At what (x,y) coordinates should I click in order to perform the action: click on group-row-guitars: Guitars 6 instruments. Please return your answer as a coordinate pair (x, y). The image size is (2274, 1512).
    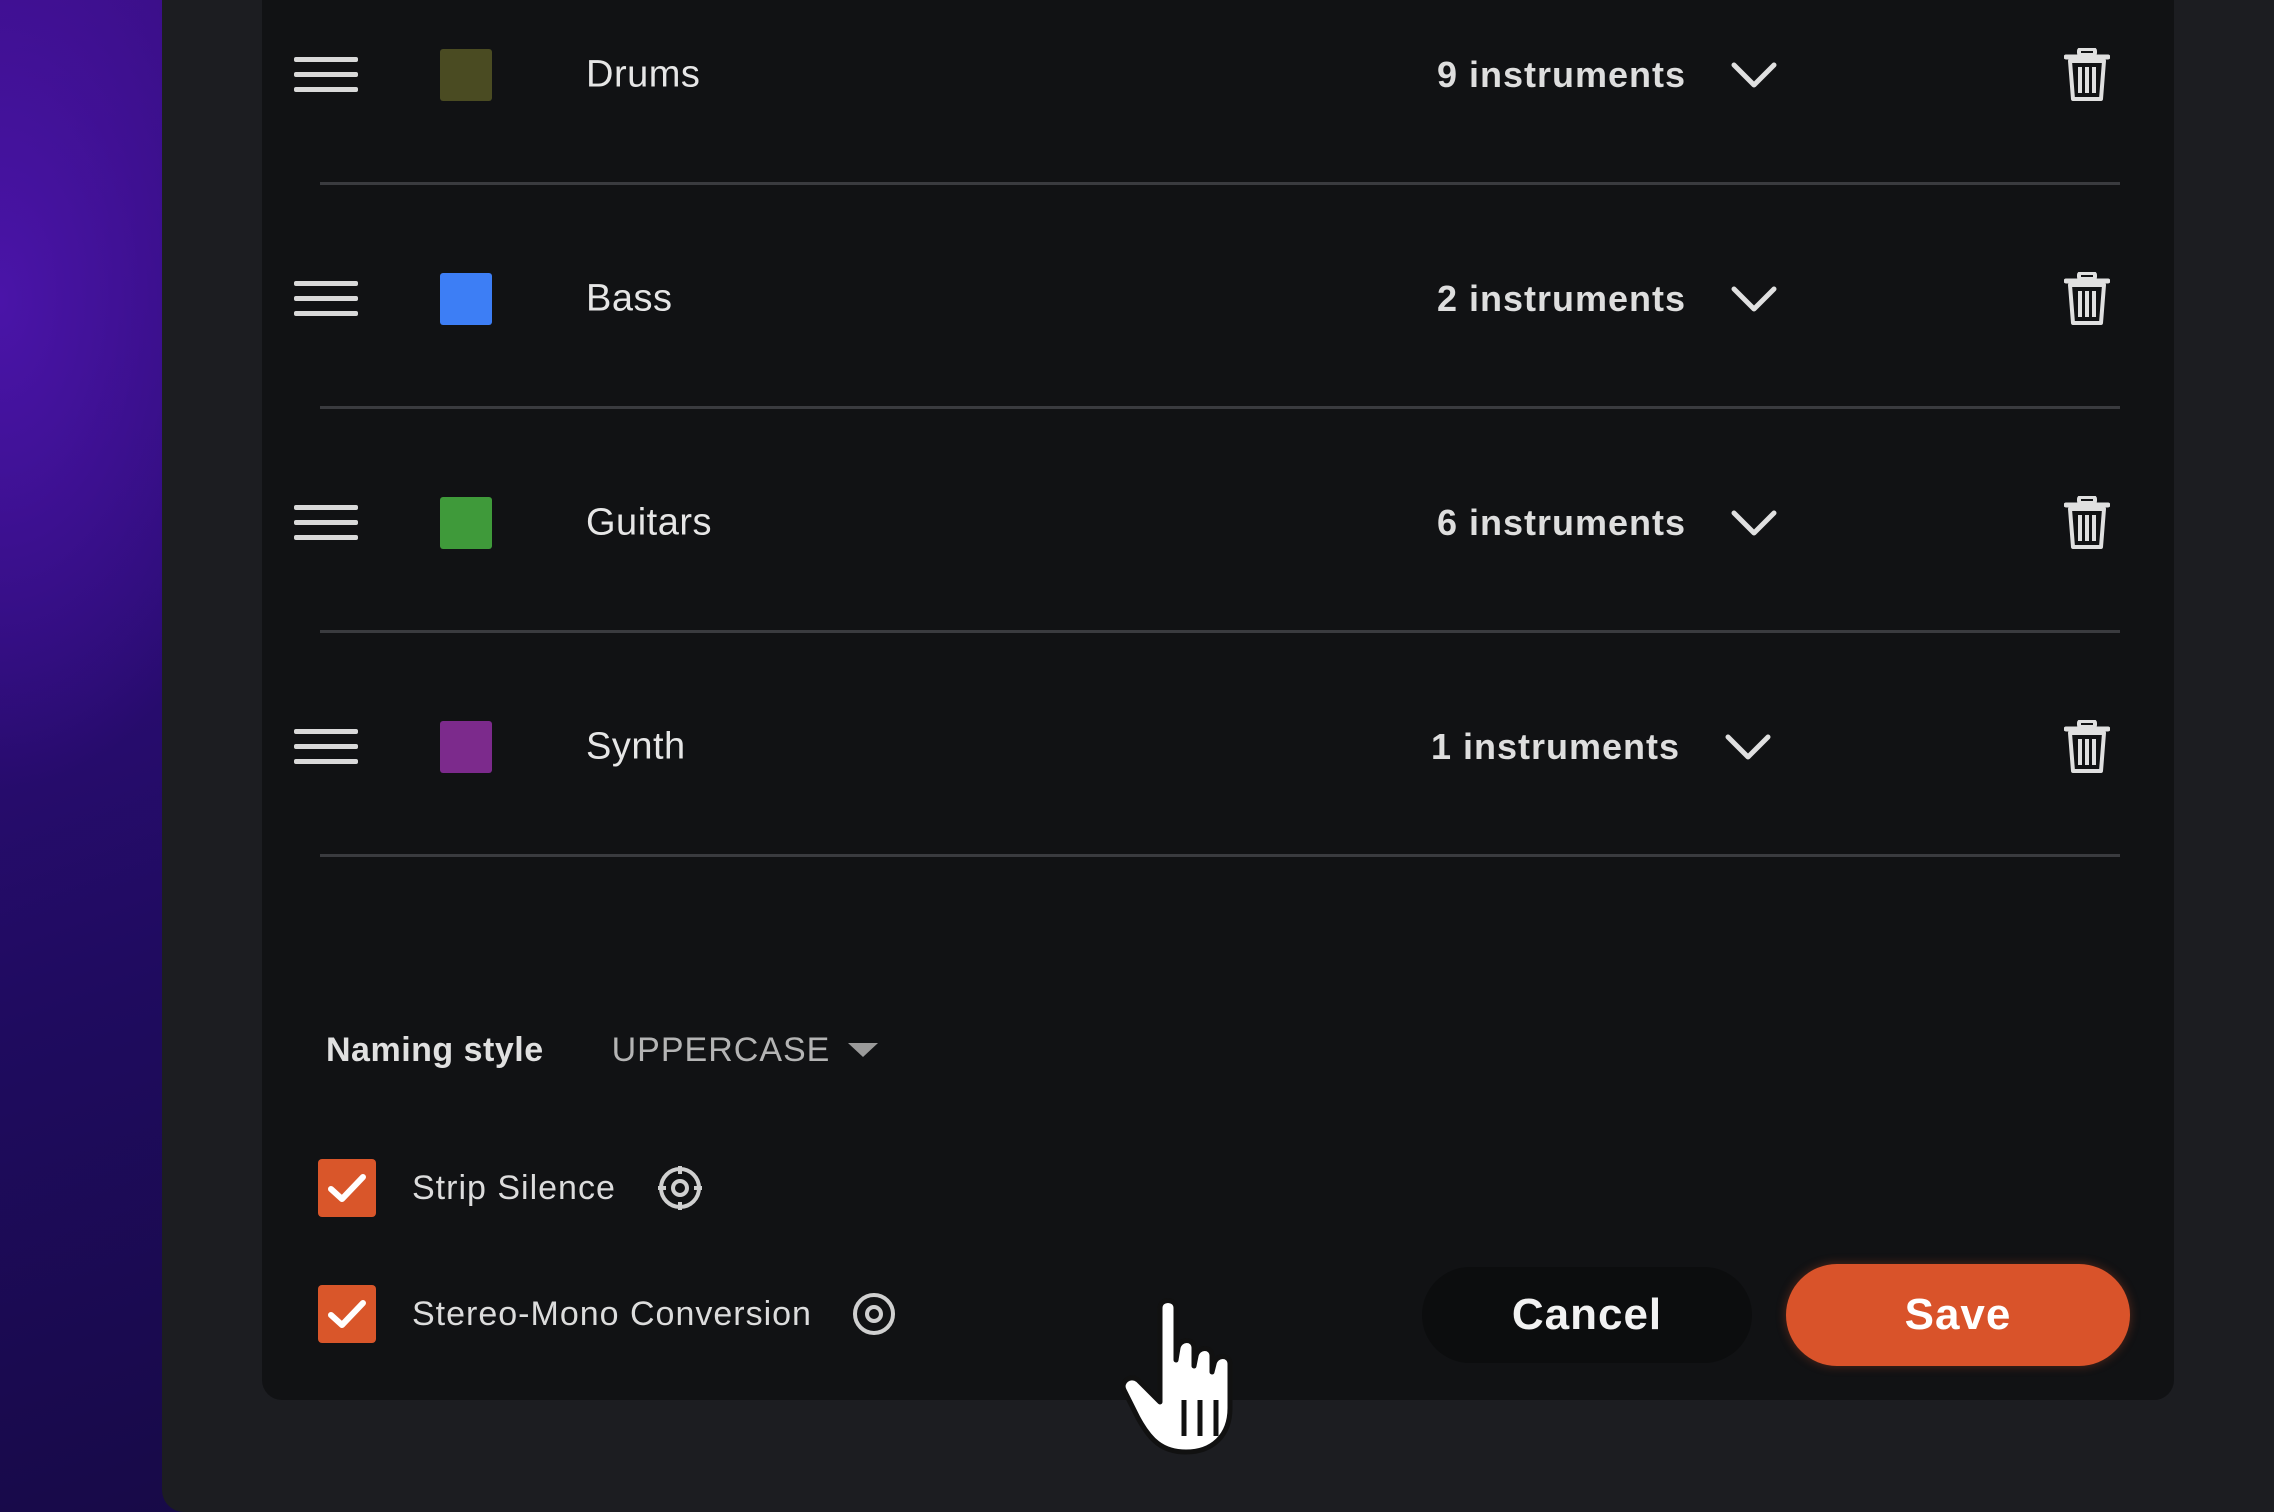
    Looking at the image, I should click on (1218, 523).